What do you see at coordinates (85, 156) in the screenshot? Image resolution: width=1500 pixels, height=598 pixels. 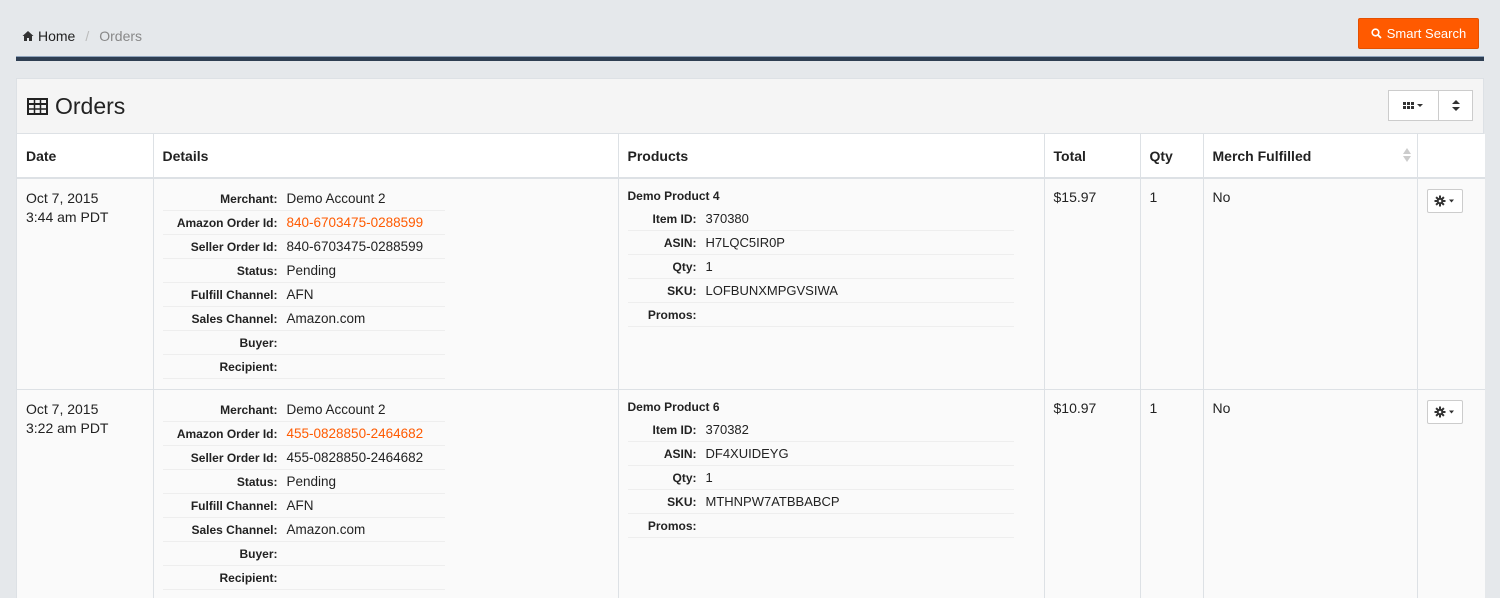 I see `column-header-date: Date` at bounding box center [85, 156].